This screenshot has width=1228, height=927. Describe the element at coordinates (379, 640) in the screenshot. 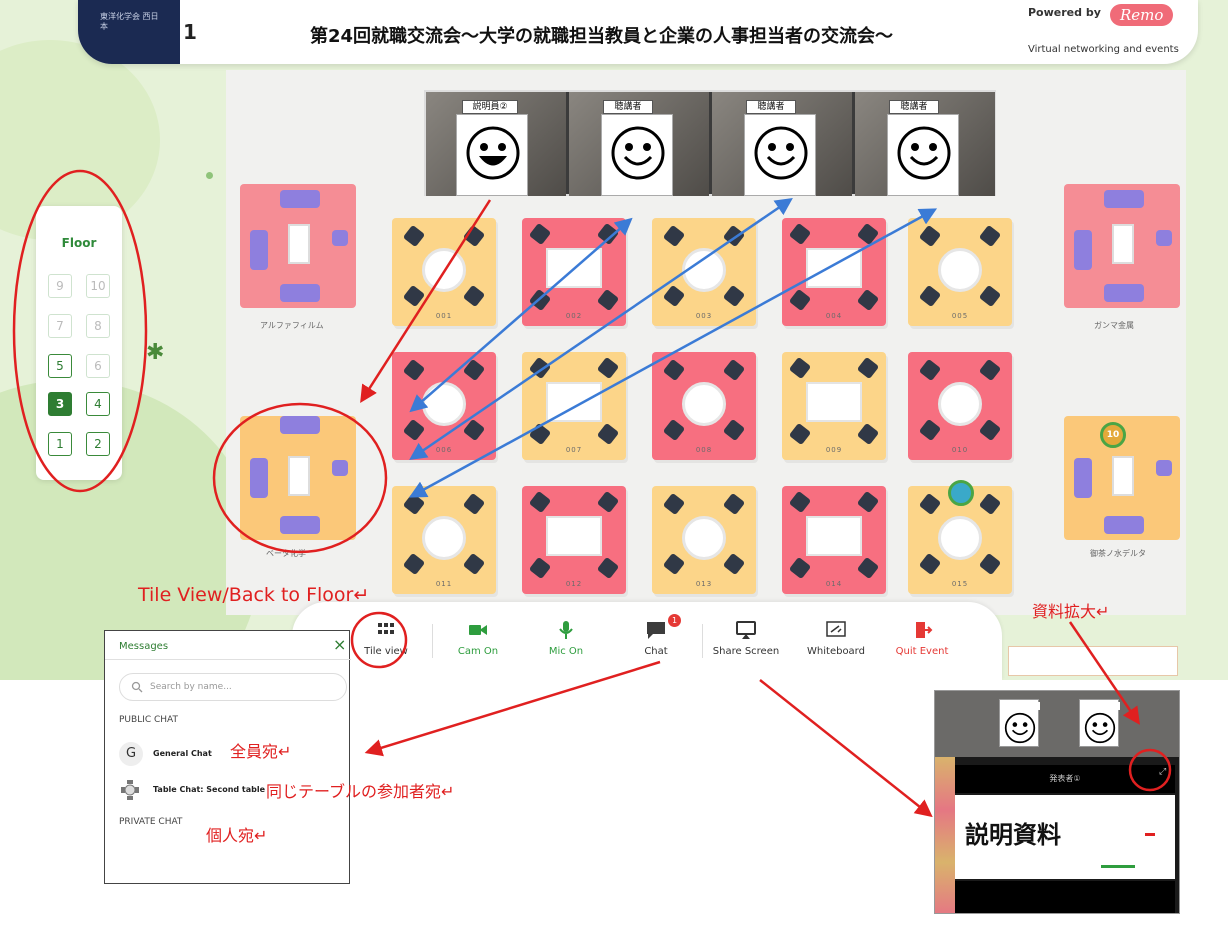

I see `highlight-circle-tile-view` at that location.